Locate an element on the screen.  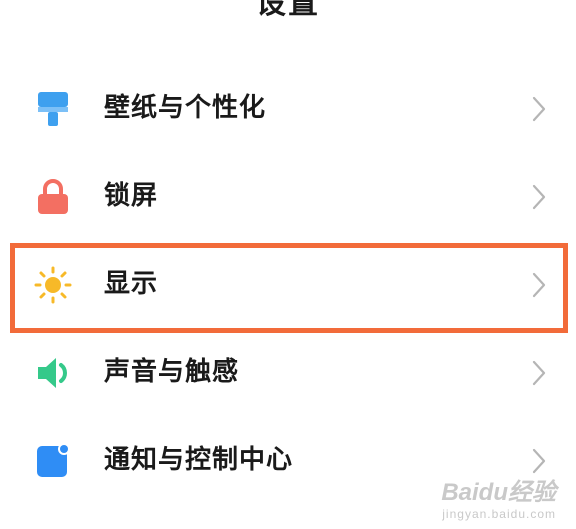
watermark-url: jingyan.baidu.com is located at coordinates (499, 514).